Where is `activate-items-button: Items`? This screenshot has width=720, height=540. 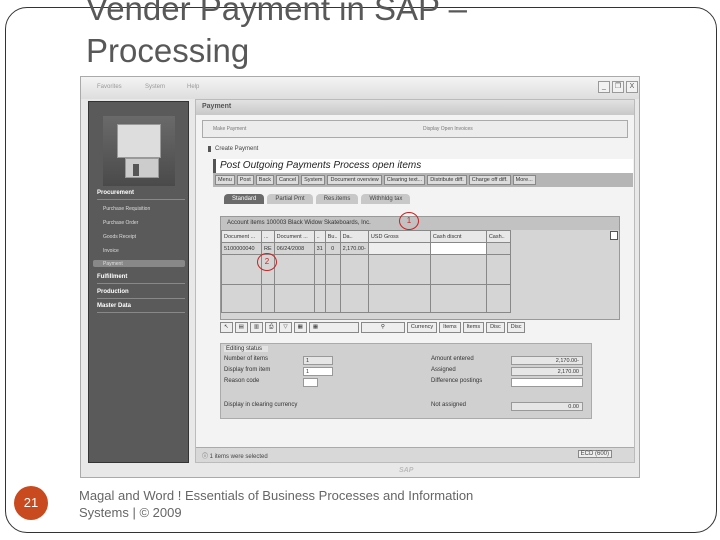 activate-items-button: Items is located at coordinates (450, 327).